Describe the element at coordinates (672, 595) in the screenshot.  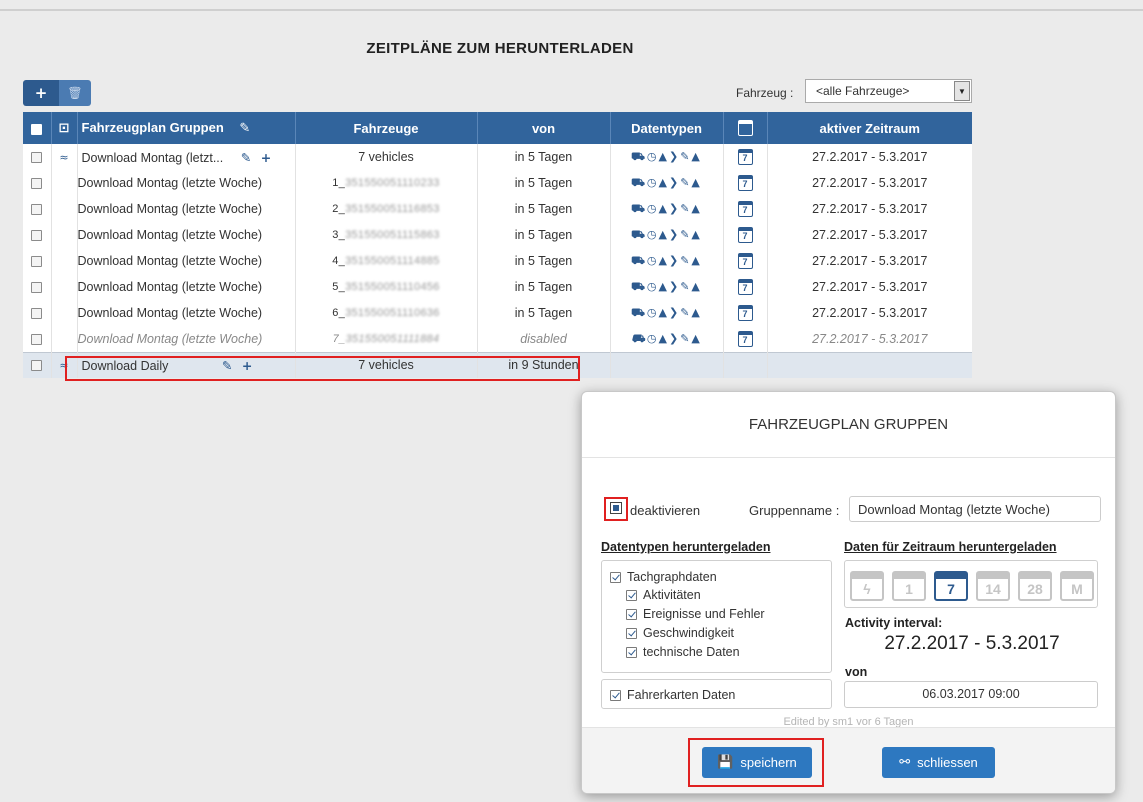
I see `activities-label: Aktivitäten` at that location.